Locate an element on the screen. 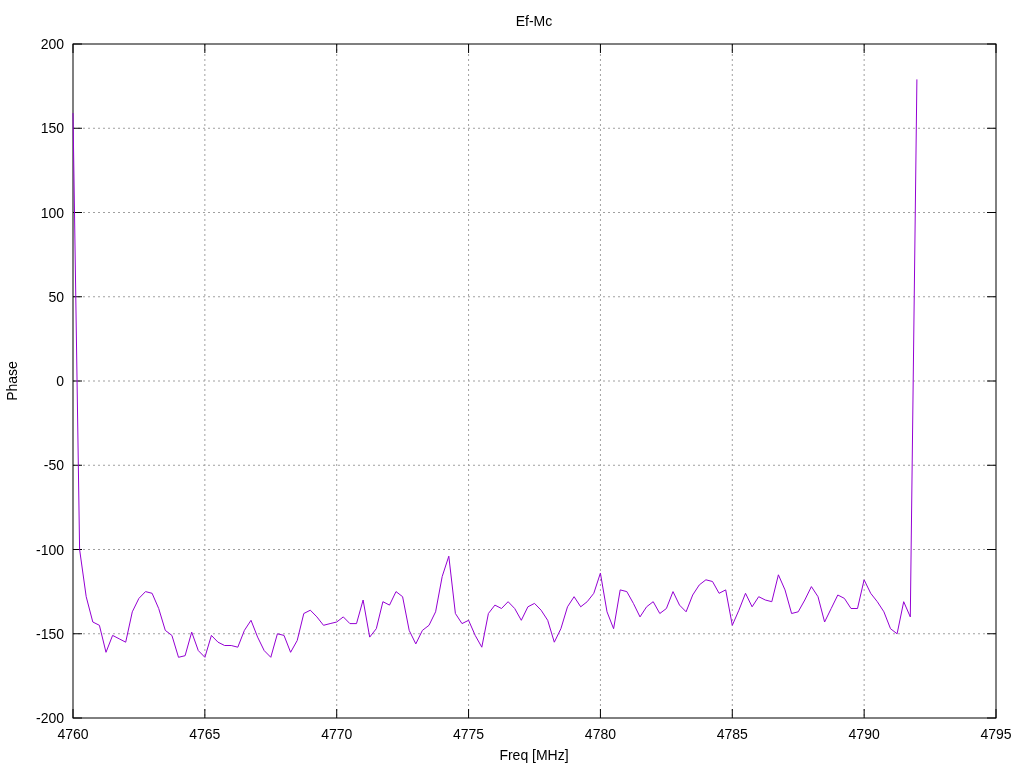 The height and width of the screenshot is (768, 1024). y-tick-label: 200 is located at coordinates (52, 44).